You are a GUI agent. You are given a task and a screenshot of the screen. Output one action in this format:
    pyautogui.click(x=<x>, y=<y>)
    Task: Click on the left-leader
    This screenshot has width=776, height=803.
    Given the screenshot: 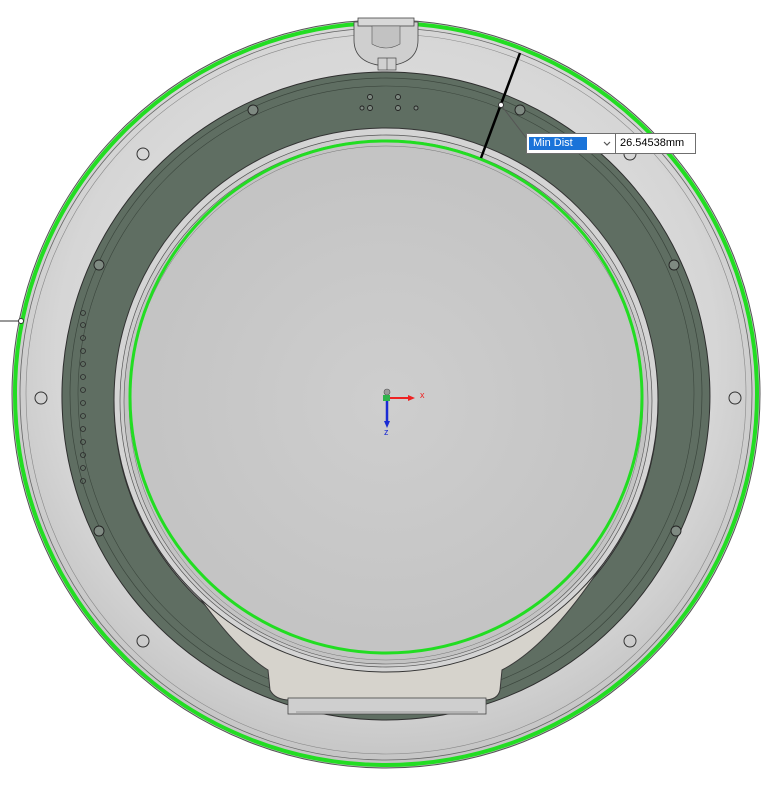 What is the action you would take?
    pyautogui.click(x=12, y=321)
    